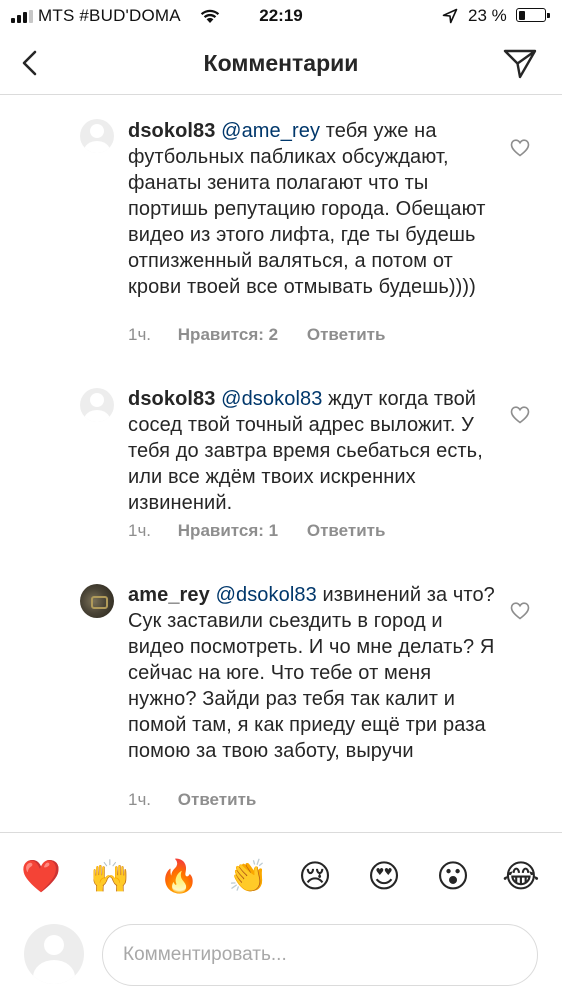 The width and height of the screenshot is (562, 1000). Describe the element at coordinates (453, 876) in the screenshot. I see `emoji-surprised-face: 😮` at that location.